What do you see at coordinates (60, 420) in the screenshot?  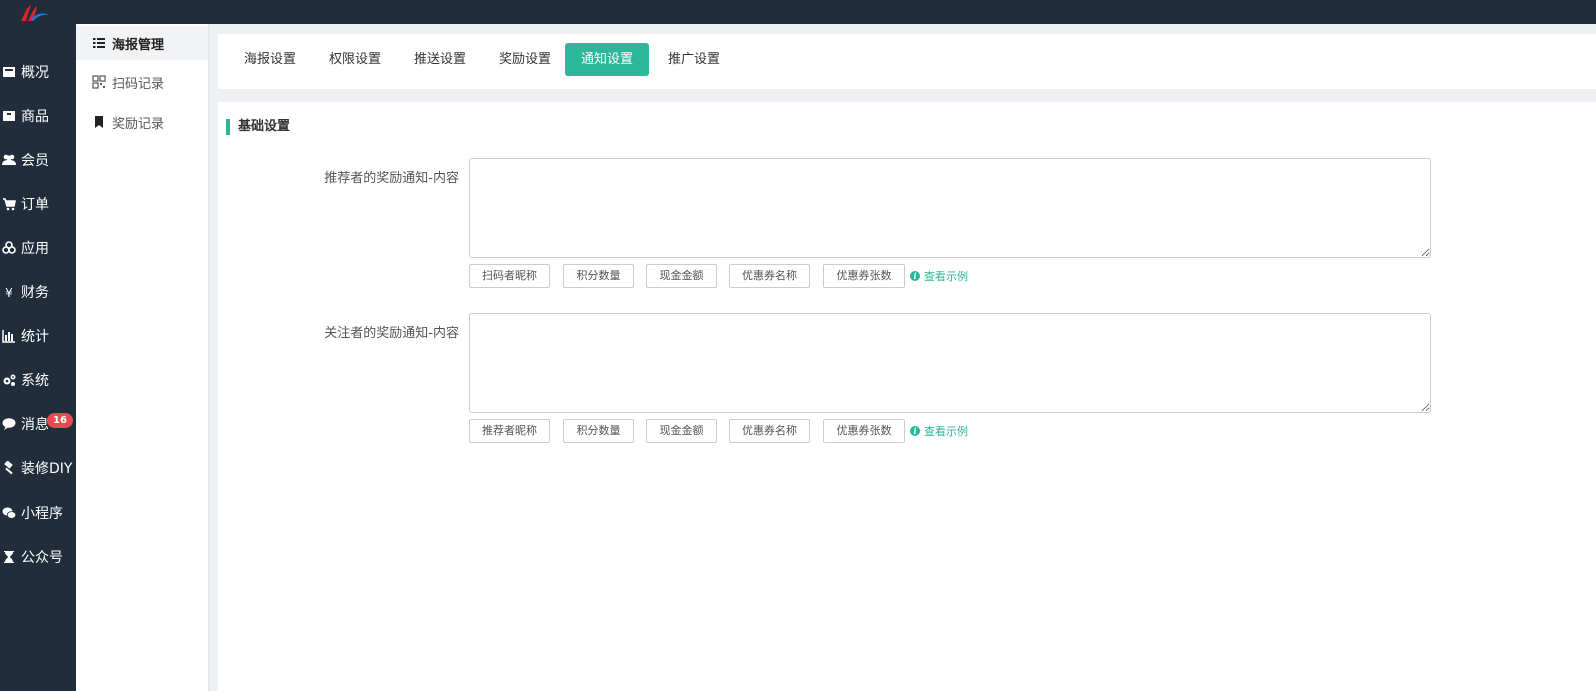 I see `notification-badge: 16` at bounding box center [60, 420].